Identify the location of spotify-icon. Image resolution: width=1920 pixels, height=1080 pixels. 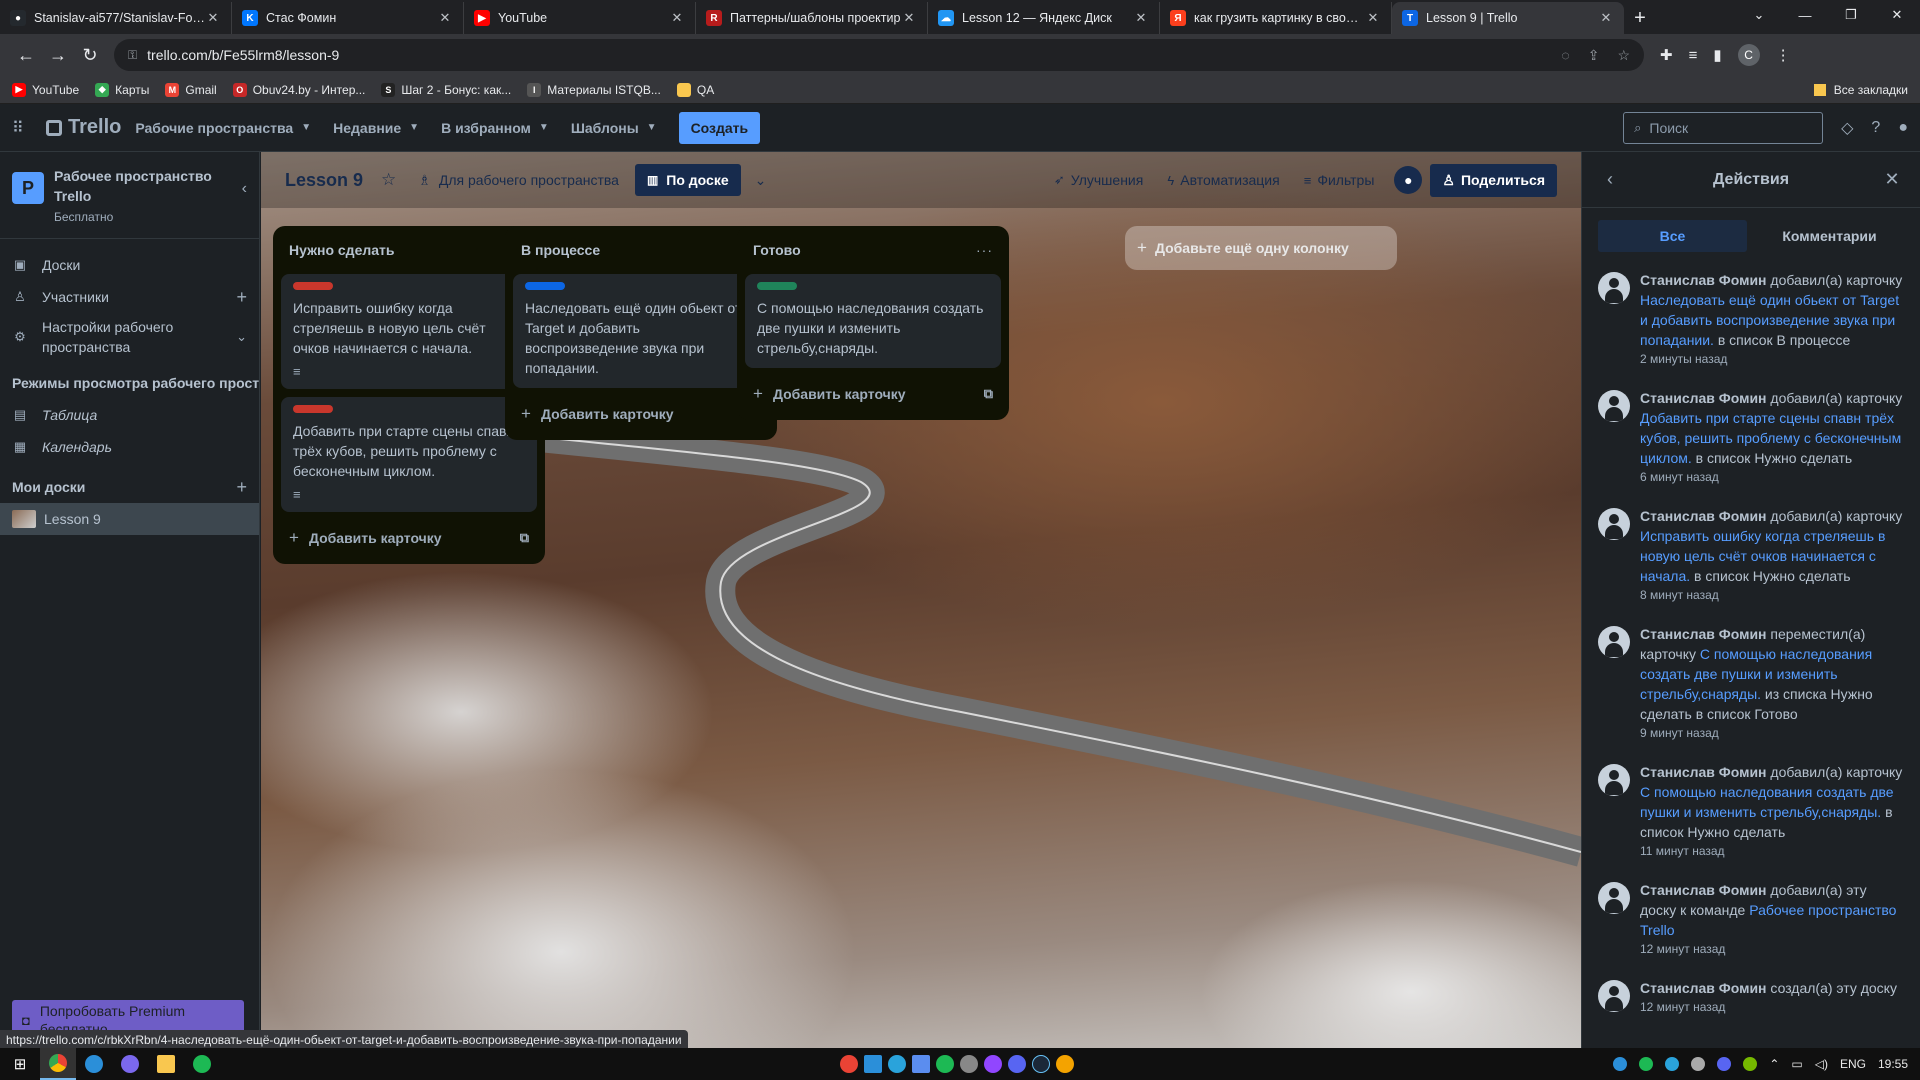
(945, 1064).